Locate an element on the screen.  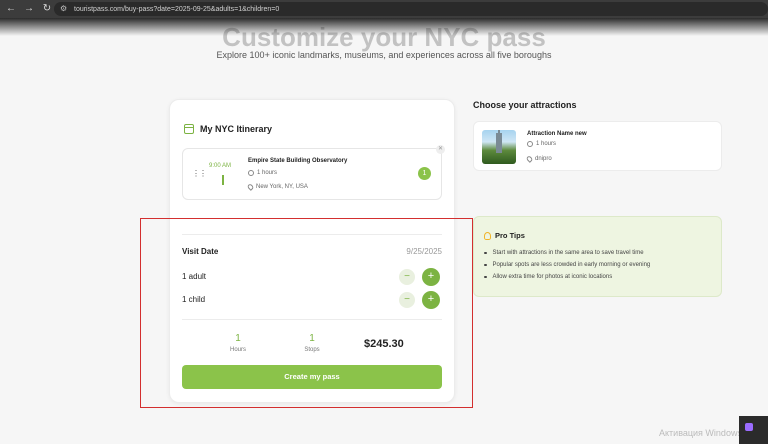
adults-label: 1 adult is located at coordinates (194, 276).